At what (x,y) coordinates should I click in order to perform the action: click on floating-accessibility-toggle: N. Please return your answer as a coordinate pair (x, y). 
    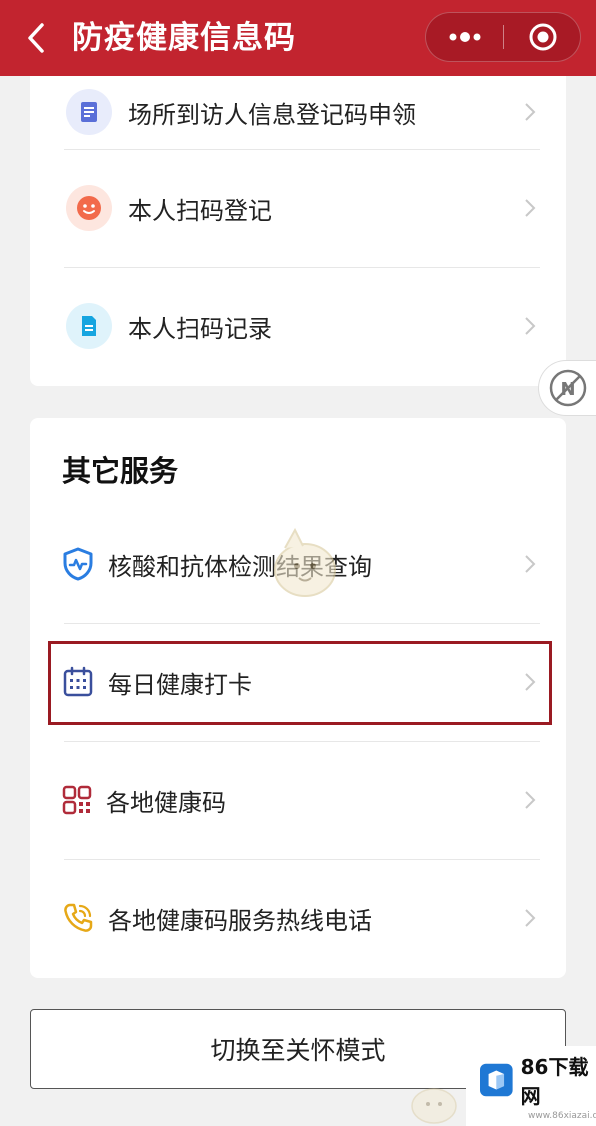
    Looking at the image, I should click on (567, 388).